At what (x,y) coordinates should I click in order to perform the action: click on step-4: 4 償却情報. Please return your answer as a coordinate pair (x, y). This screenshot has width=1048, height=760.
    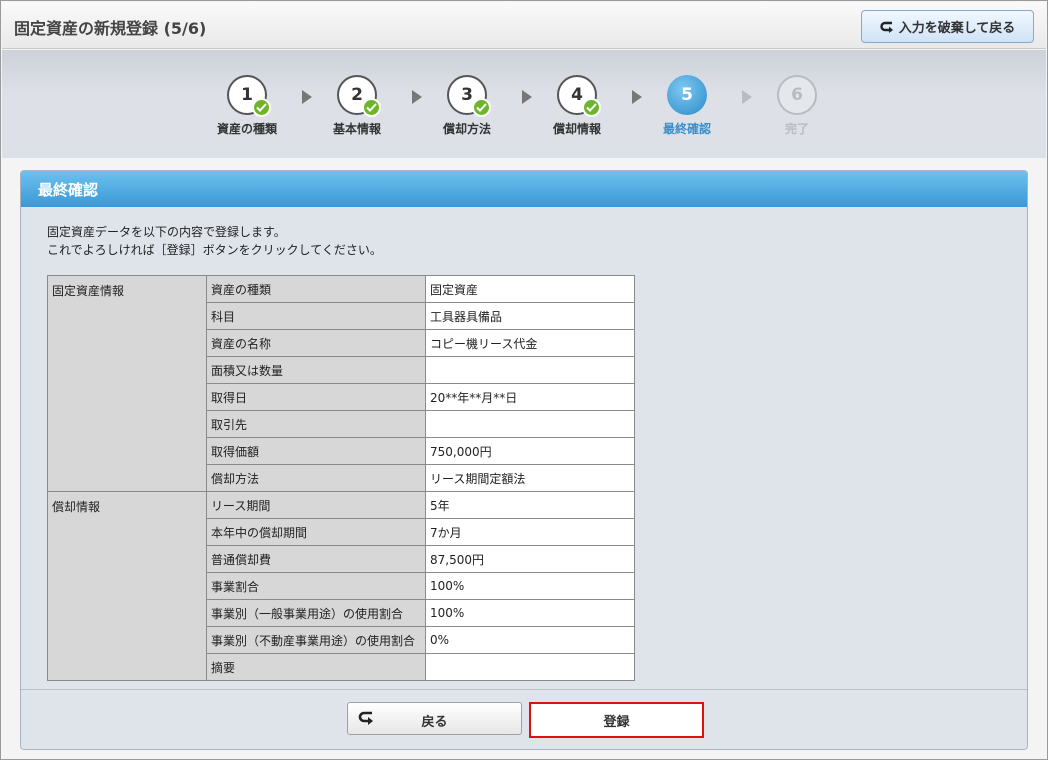
    Looking at the image, I should click on (577, 106).